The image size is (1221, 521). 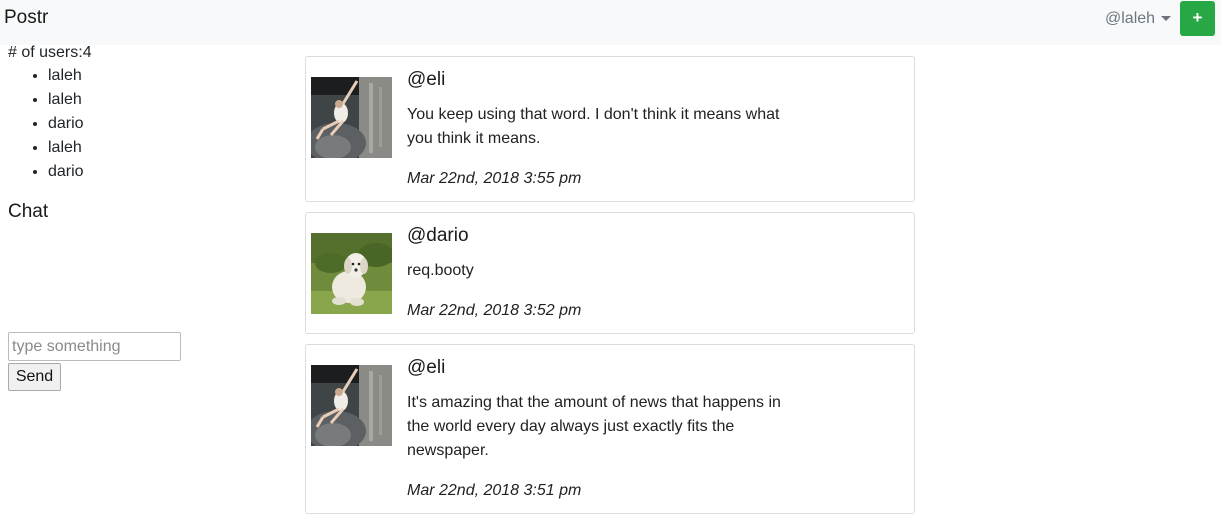 I want to click on user-menu: @laleh, so click(x=1130, y=19).